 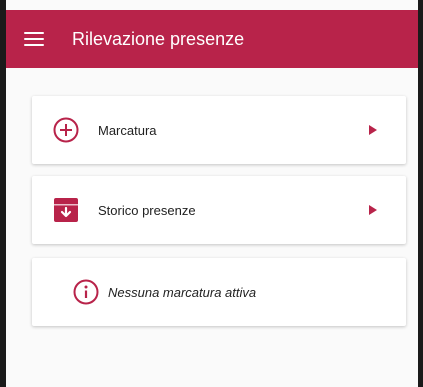 What do you see at coordinates (127, 130) in the screenshot?
I see `menu-item-label: Marcatura` at bounding box center [127, 130].